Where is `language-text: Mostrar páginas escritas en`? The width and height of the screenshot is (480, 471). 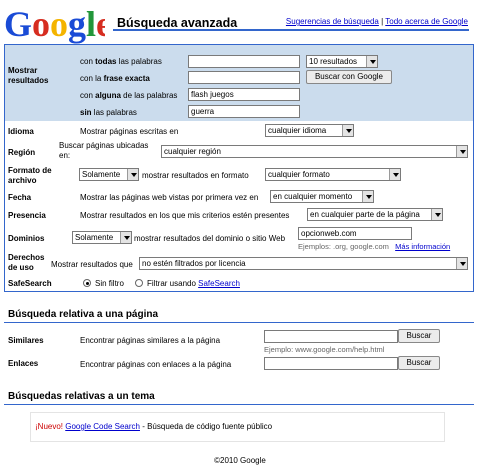 language-text: Mostrar páginas escritas en is located at coordinates (129, 131).